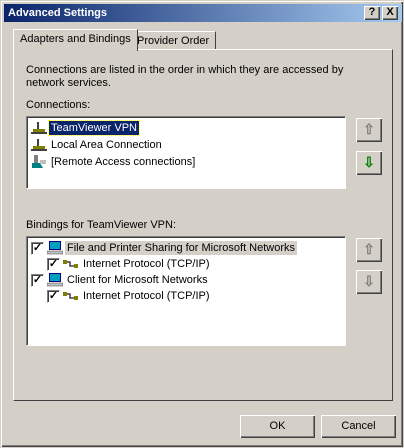  I want to click on connection-label: TeamViewer VPN, so click(94, 128).